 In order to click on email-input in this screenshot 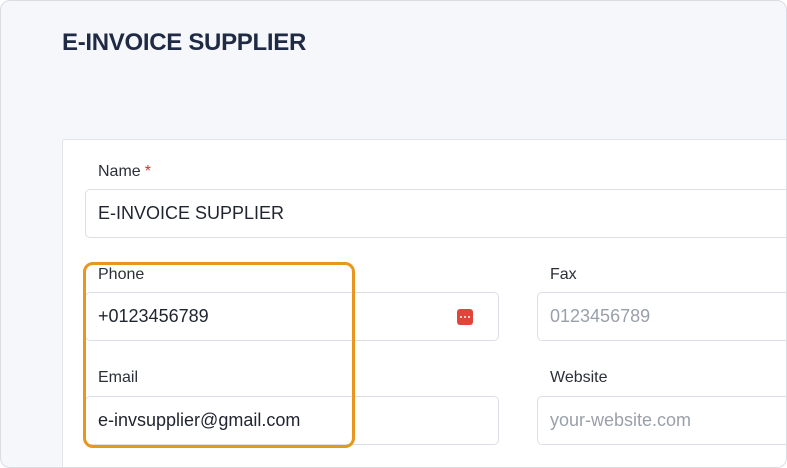, I will do `click(292, 420)`.